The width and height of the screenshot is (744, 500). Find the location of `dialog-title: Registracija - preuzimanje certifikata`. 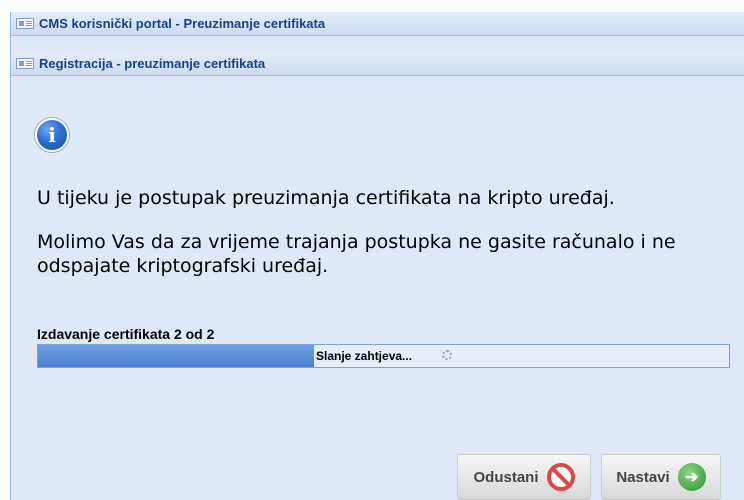

dialog-title: Registracija - preuzimanje certifikata is located at coordinates (152, 63).